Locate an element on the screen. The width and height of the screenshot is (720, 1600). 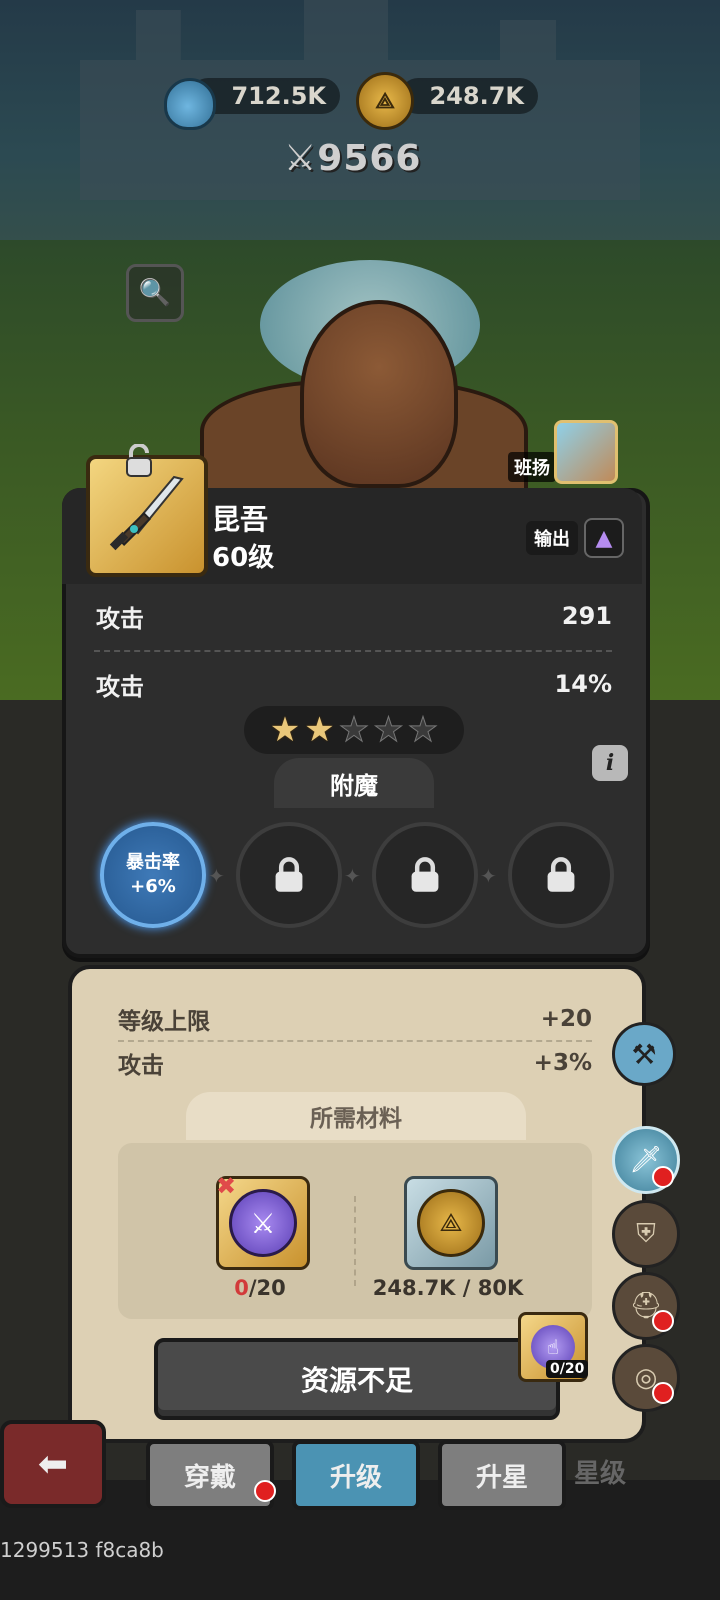
info-icon: i is located at coordinates (610, 763).